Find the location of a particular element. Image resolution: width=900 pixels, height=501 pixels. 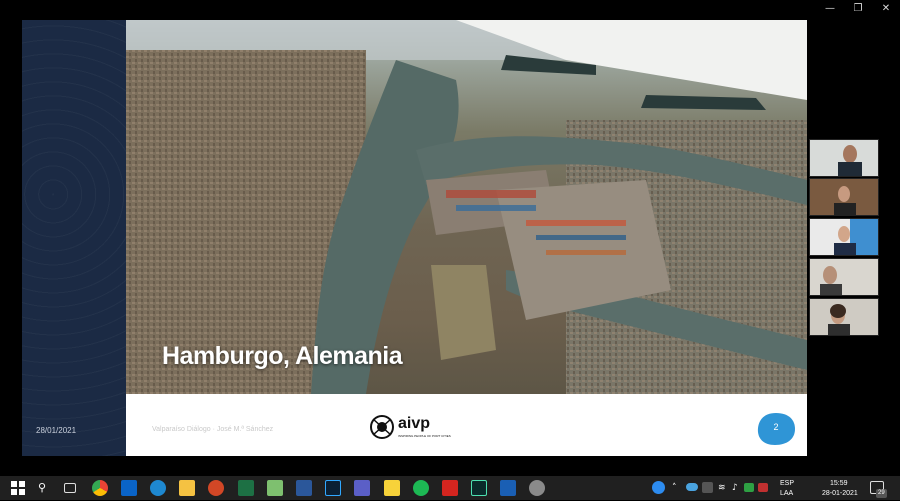

slide-page-number: 2 is located at coordinates (776, 427).